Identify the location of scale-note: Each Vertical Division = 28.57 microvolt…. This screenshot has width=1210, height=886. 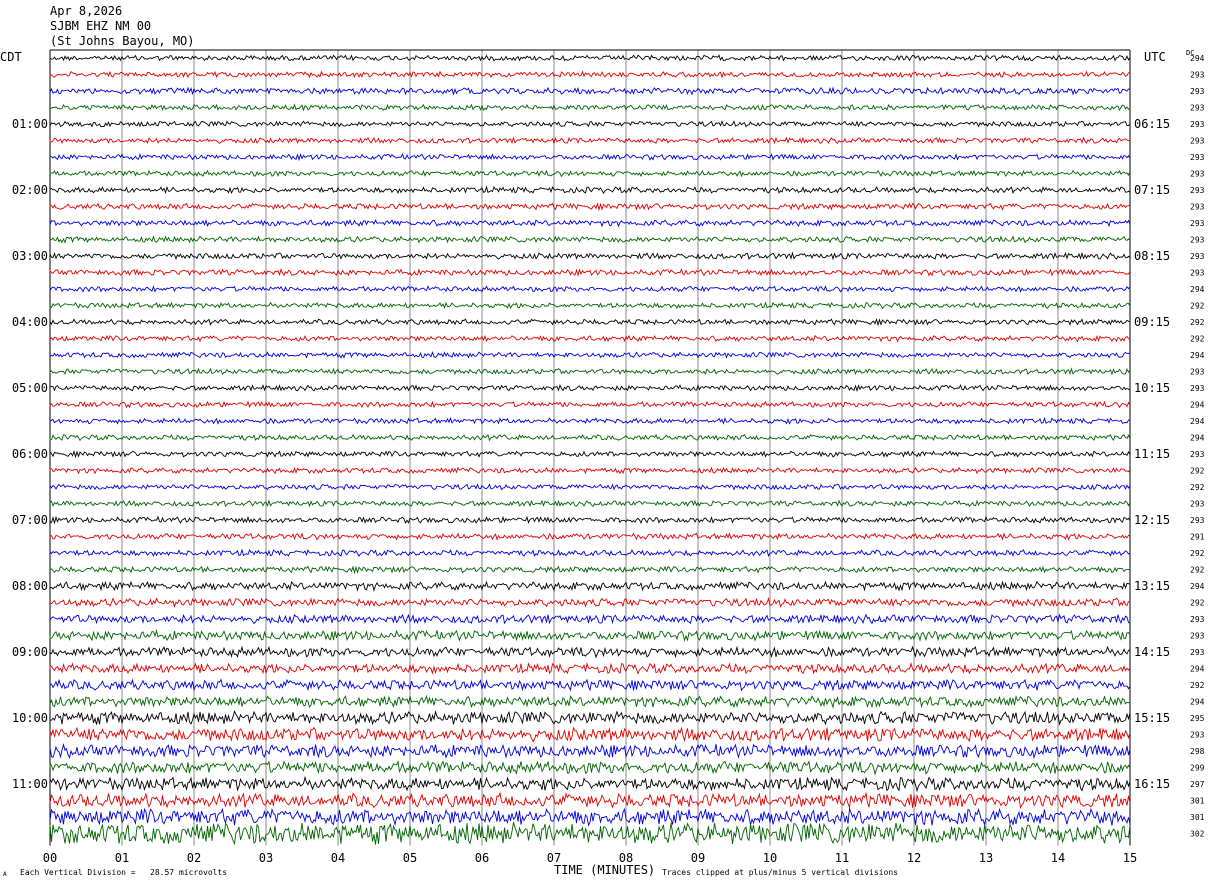
(124, 872).